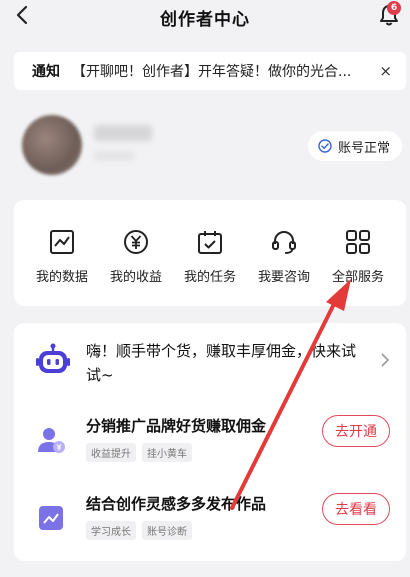 The image size is (410, 577). I want to click on grid-icon, so click(358, 242).